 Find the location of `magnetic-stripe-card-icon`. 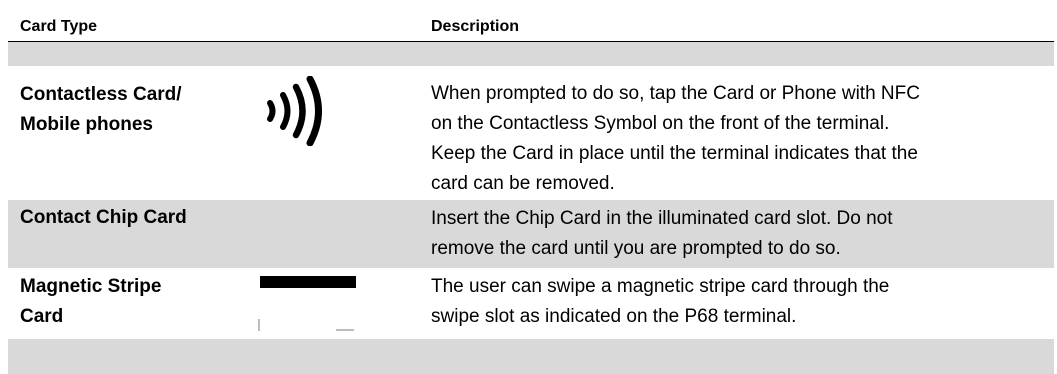

magnetic-stripe-card-icon is located at coordinates (307, 304).